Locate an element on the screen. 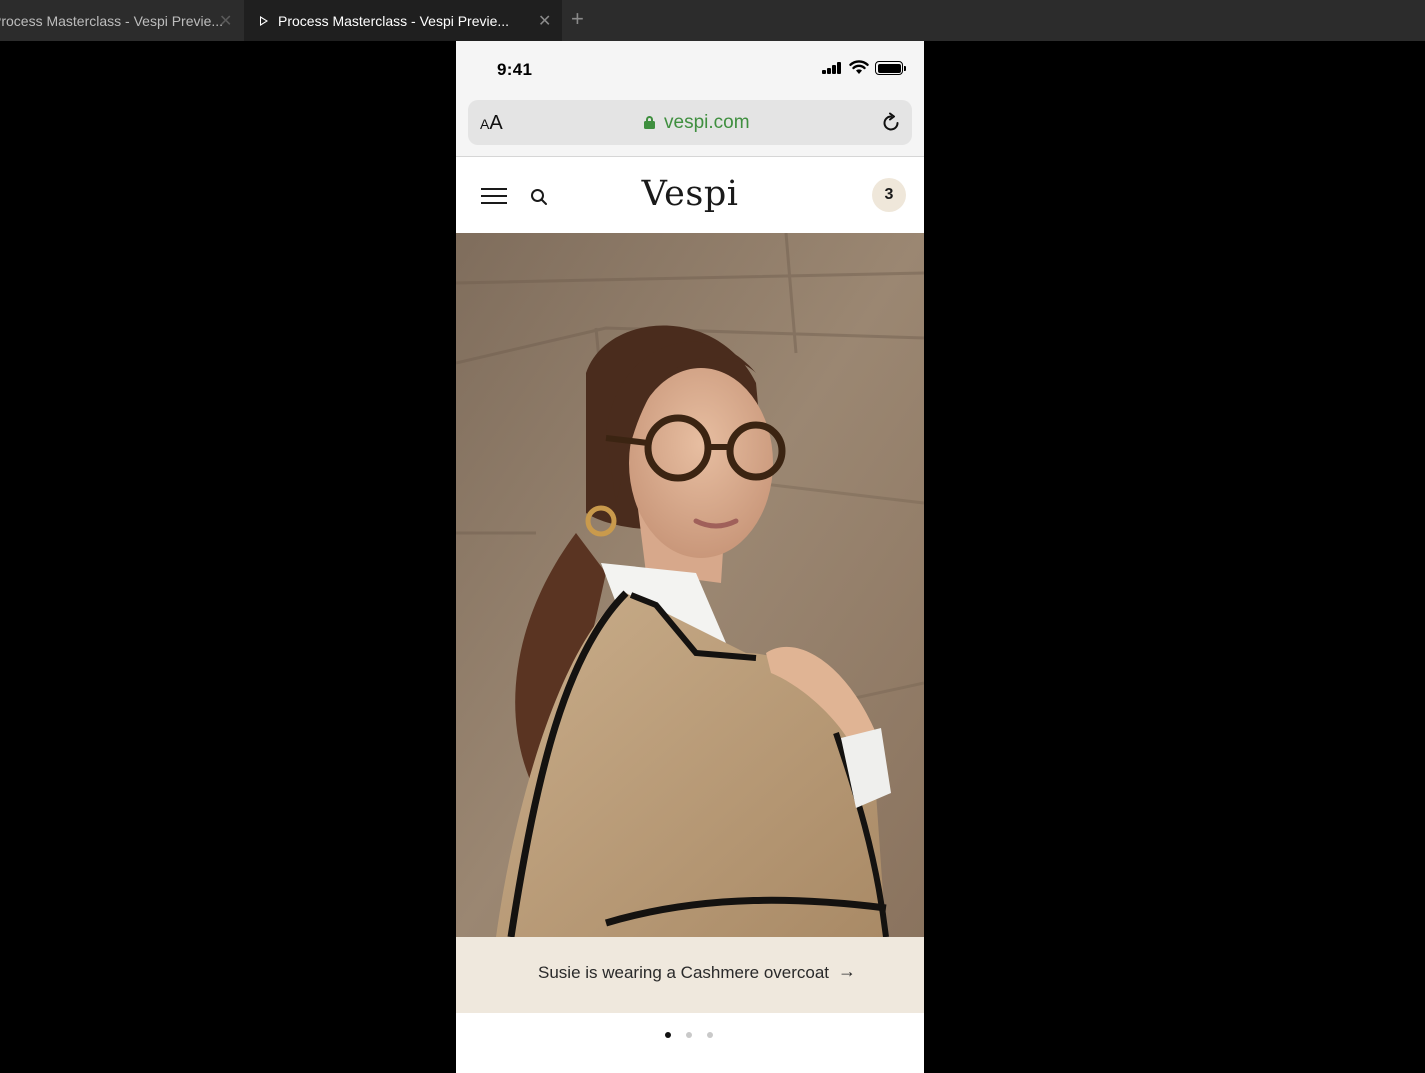 The image size is (1425, 1073). carousel-dots is located at coordinates (690, 1043).